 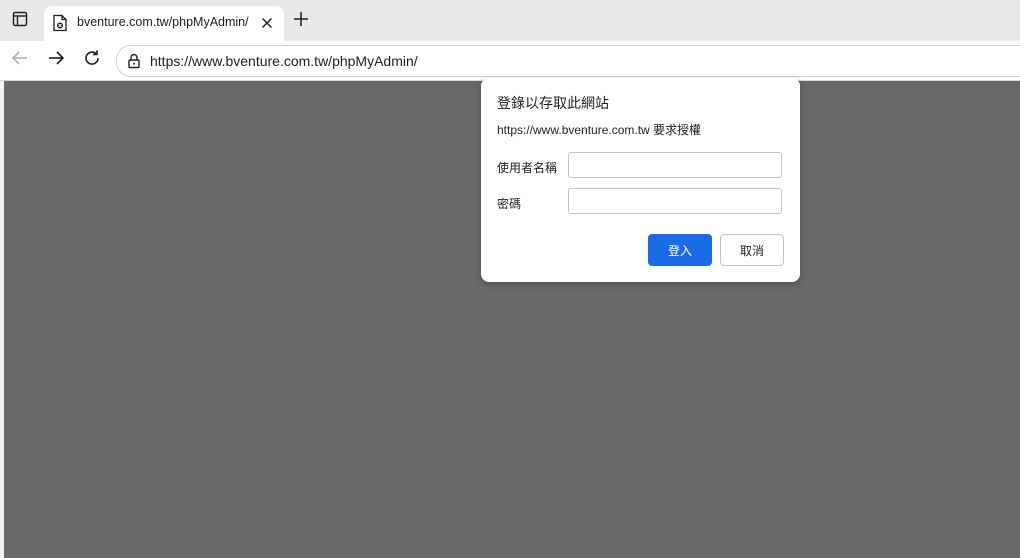 I want to click on cancel-button: 取消, so click(x=752, y=250).